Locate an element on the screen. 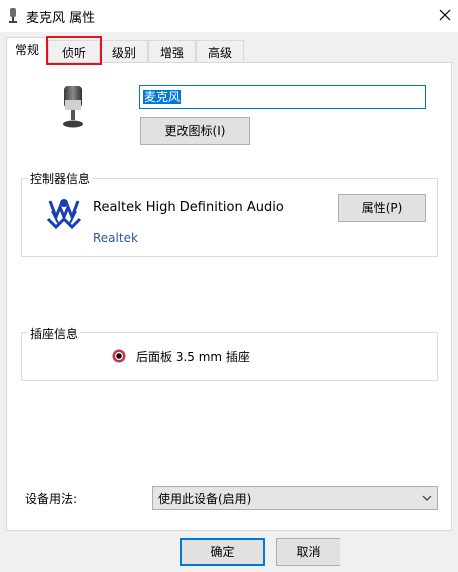 This screenshot has width=458, height=572. window-title: 麦克风 属性 is located at coordinates (61, 18).